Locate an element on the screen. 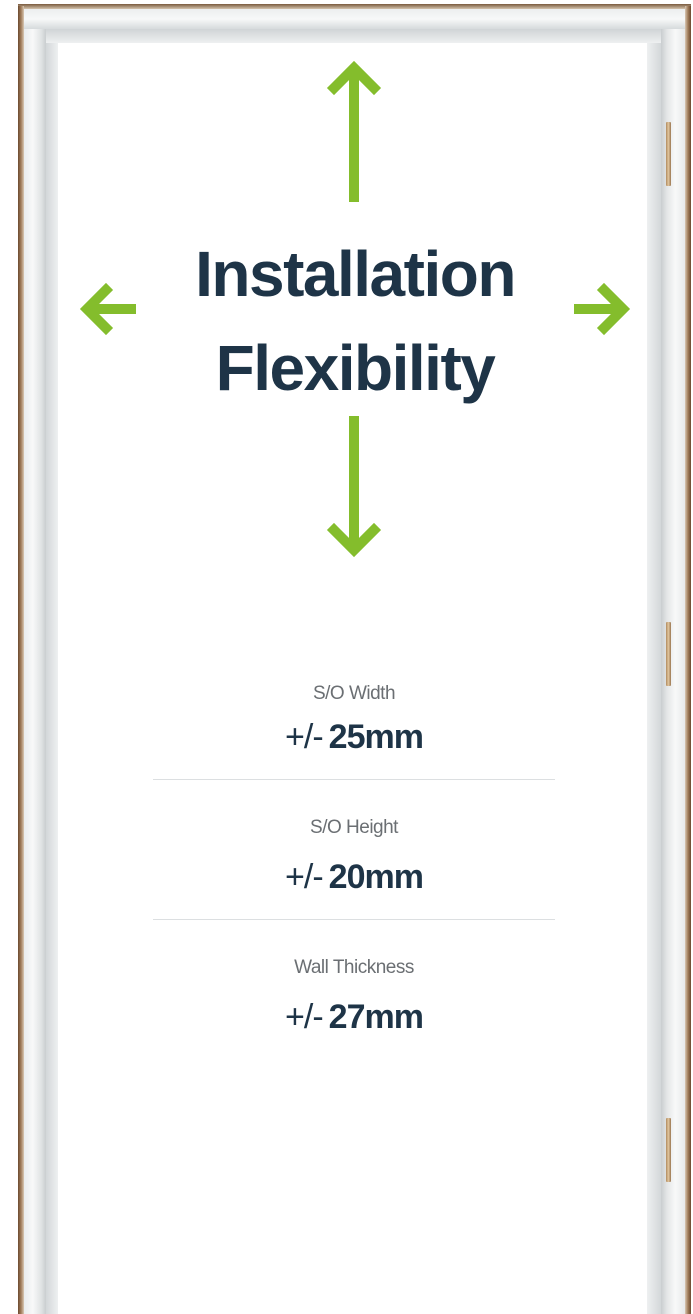  hinge-top is located at coordinates (668, 154).